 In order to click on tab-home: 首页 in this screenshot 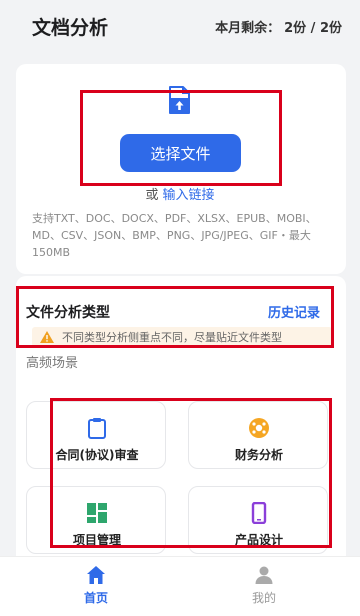, I will do `click(96, 585)`.